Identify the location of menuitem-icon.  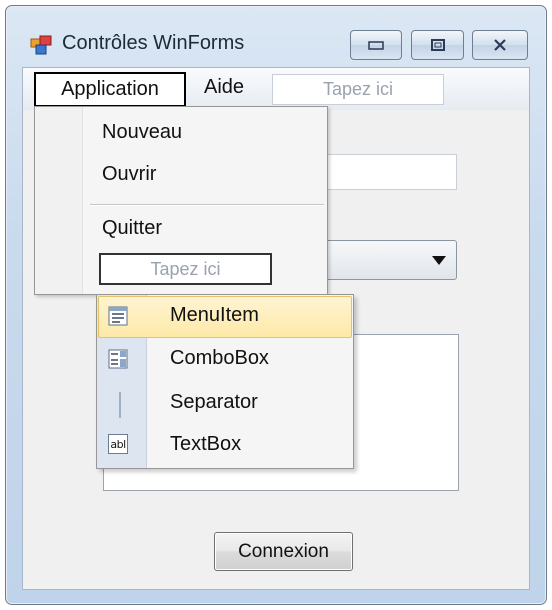
(118, 316).